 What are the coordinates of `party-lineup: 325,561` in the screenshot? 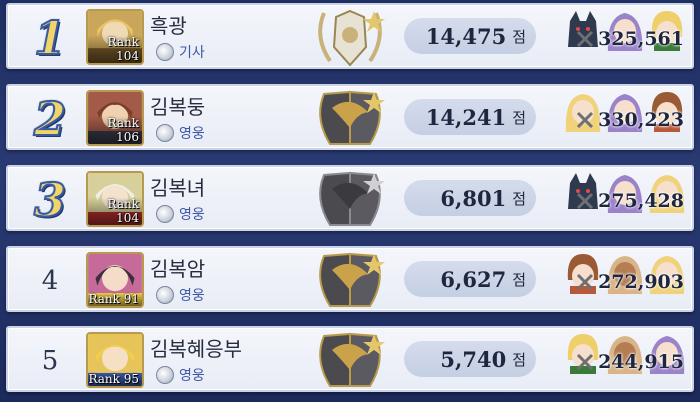 It's located at (626, 29).